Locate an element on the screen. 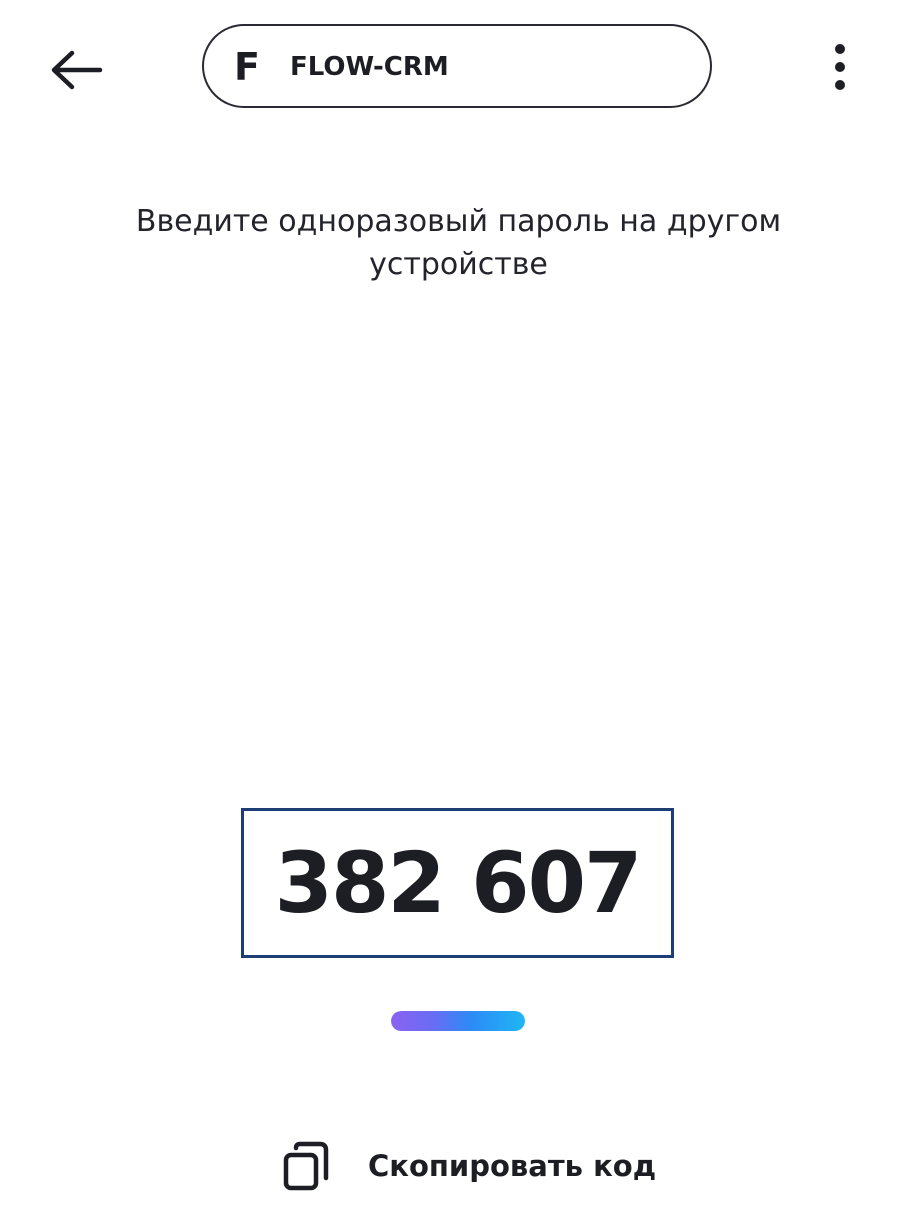  arrow-left-icon is located at coordinates (77, 70).